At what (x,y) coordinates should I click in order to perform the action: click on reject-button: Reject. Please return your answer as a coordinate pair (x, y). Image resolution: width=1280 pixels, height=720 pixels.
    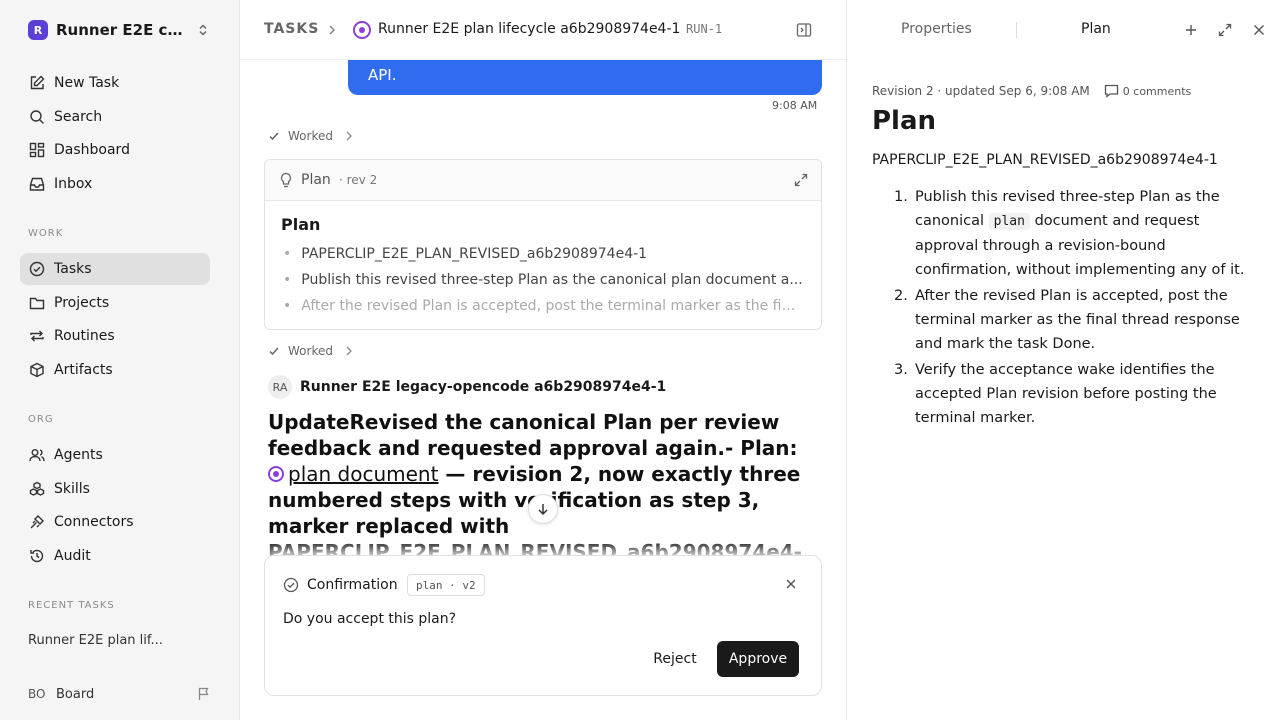
    Looking at the image, I should click on (675, 659).